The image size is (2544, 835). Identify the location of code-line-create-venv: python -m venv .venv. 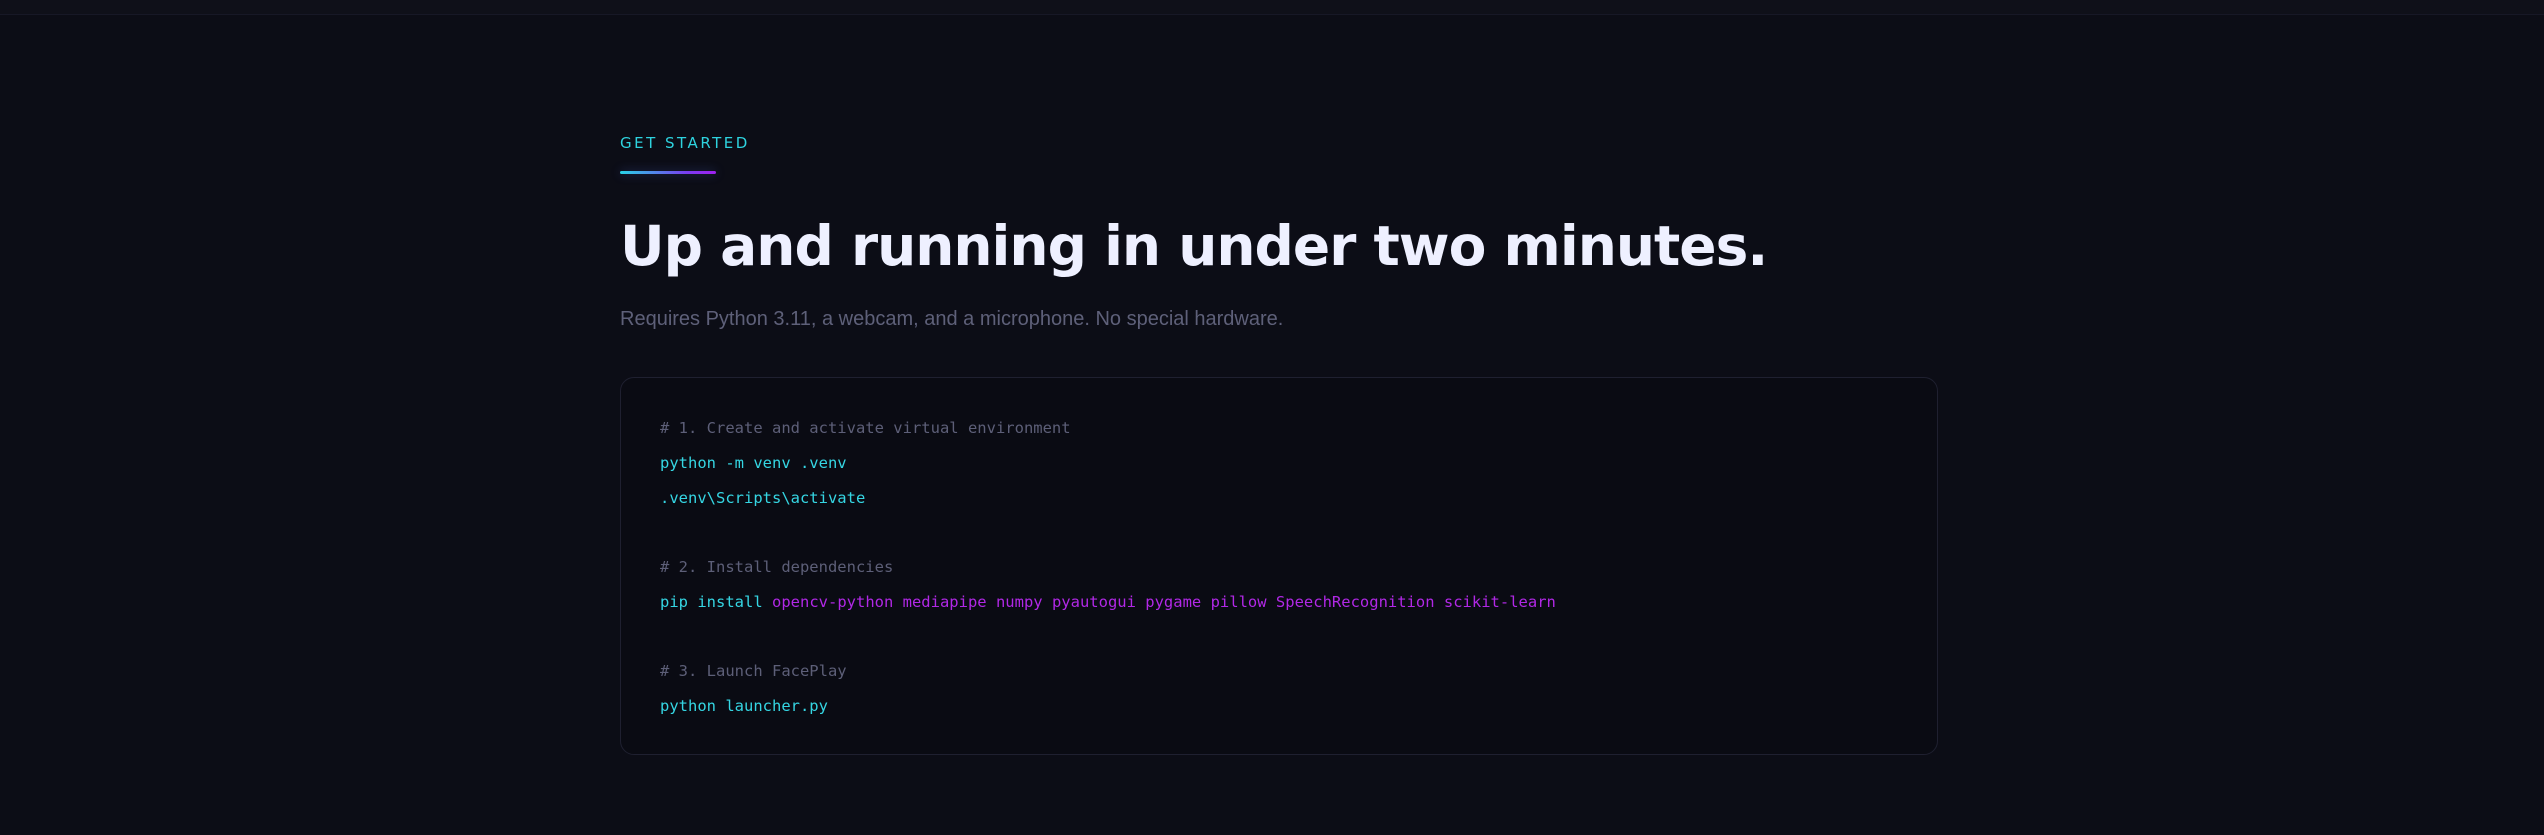
(753, 463).